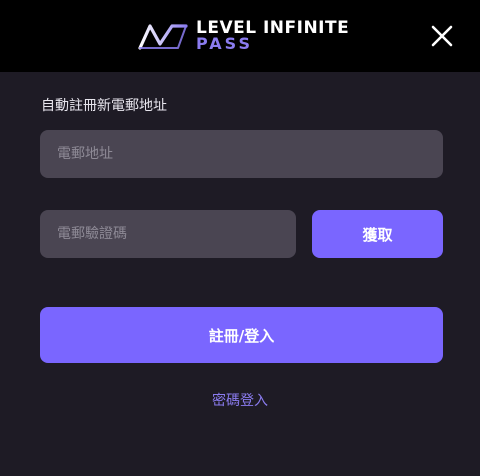 This screenshot has width=480, height=476. What do you see at coordinates (241, 154) in the screenshot?
I see `email-input` at bounding box center [241, 154].